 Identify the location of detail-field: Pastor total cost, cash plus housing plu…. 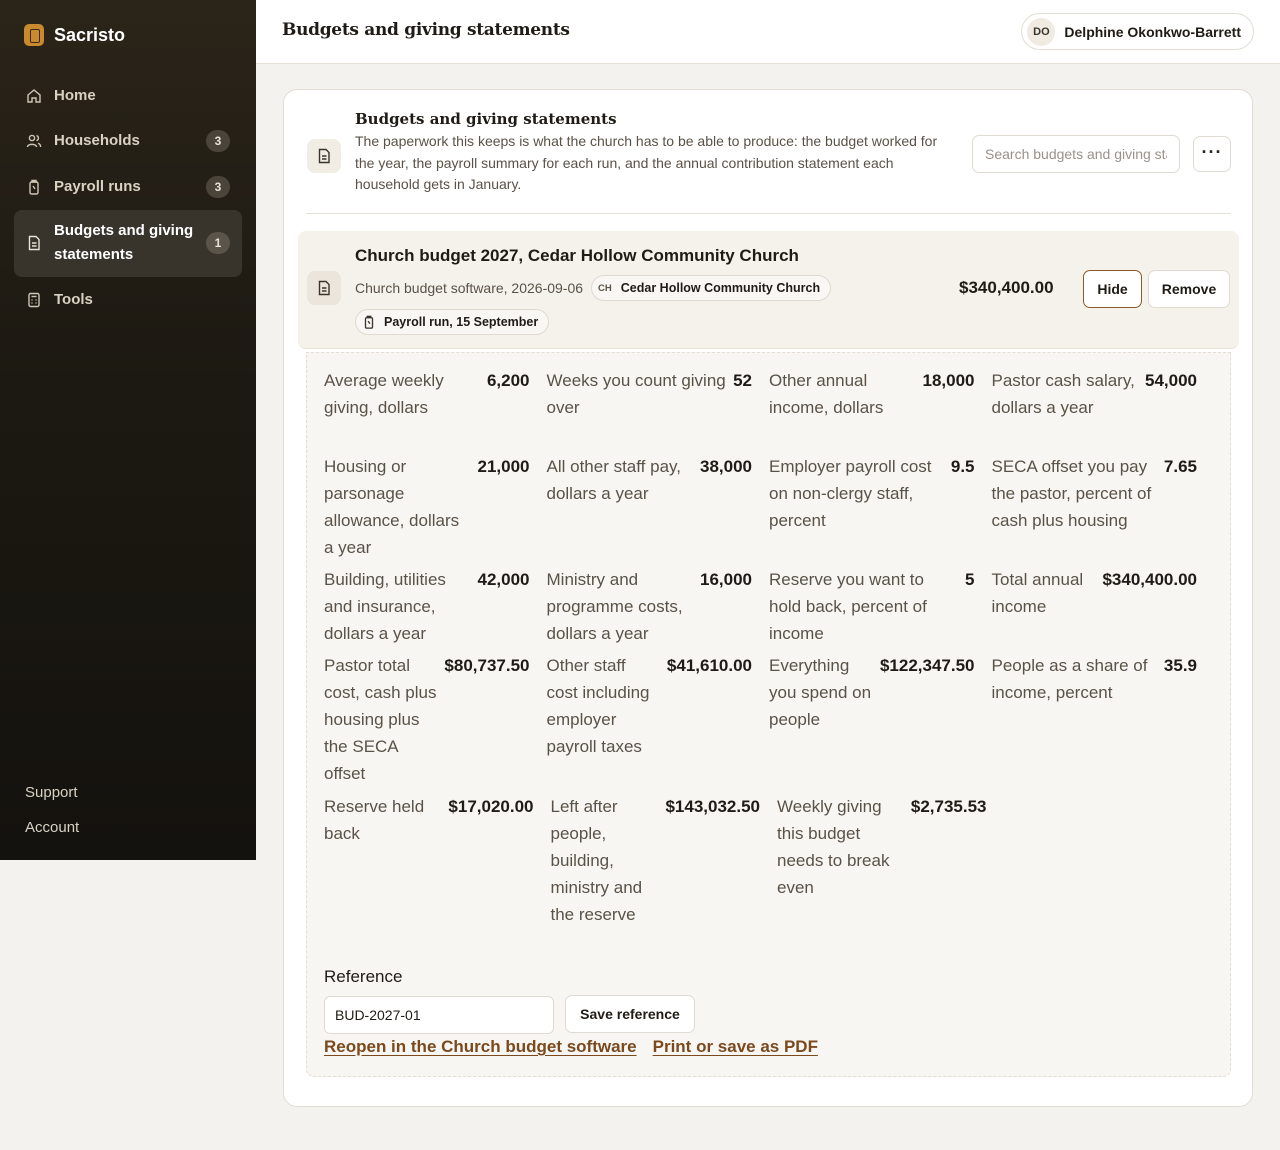
(435, 722).